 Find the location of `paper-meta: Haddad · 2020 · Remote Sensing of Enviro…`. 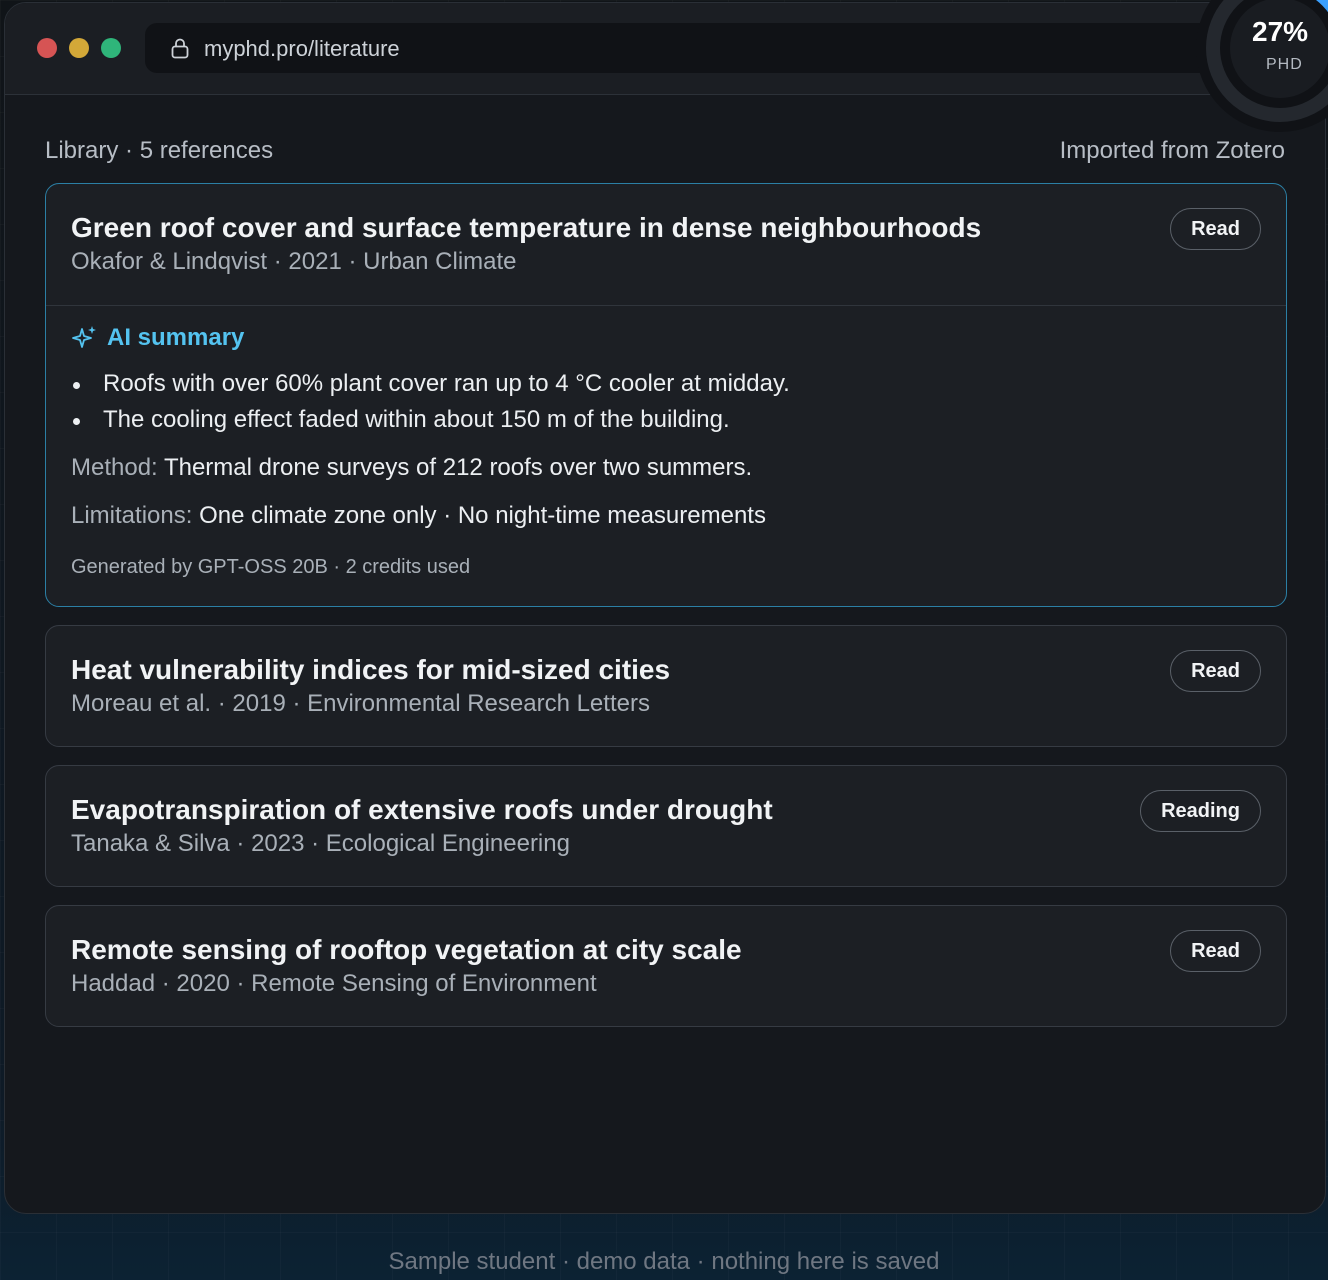

paper-meta: Haddad · 2020 · Remote Sensing of Enviro… is located at coordinates (334, 983).